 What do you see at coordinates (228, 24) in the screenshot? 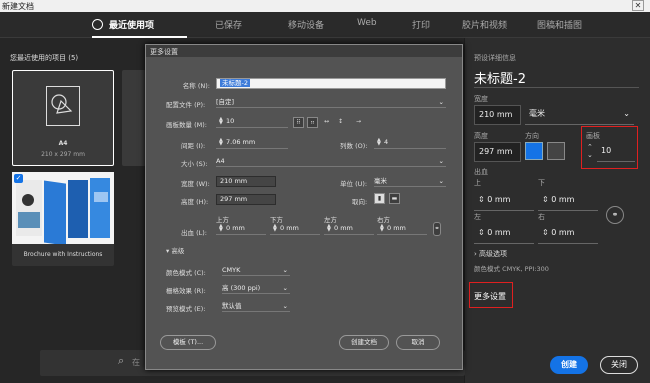
I see `tab-saved: 已保存` at bounding box center [228, 24].